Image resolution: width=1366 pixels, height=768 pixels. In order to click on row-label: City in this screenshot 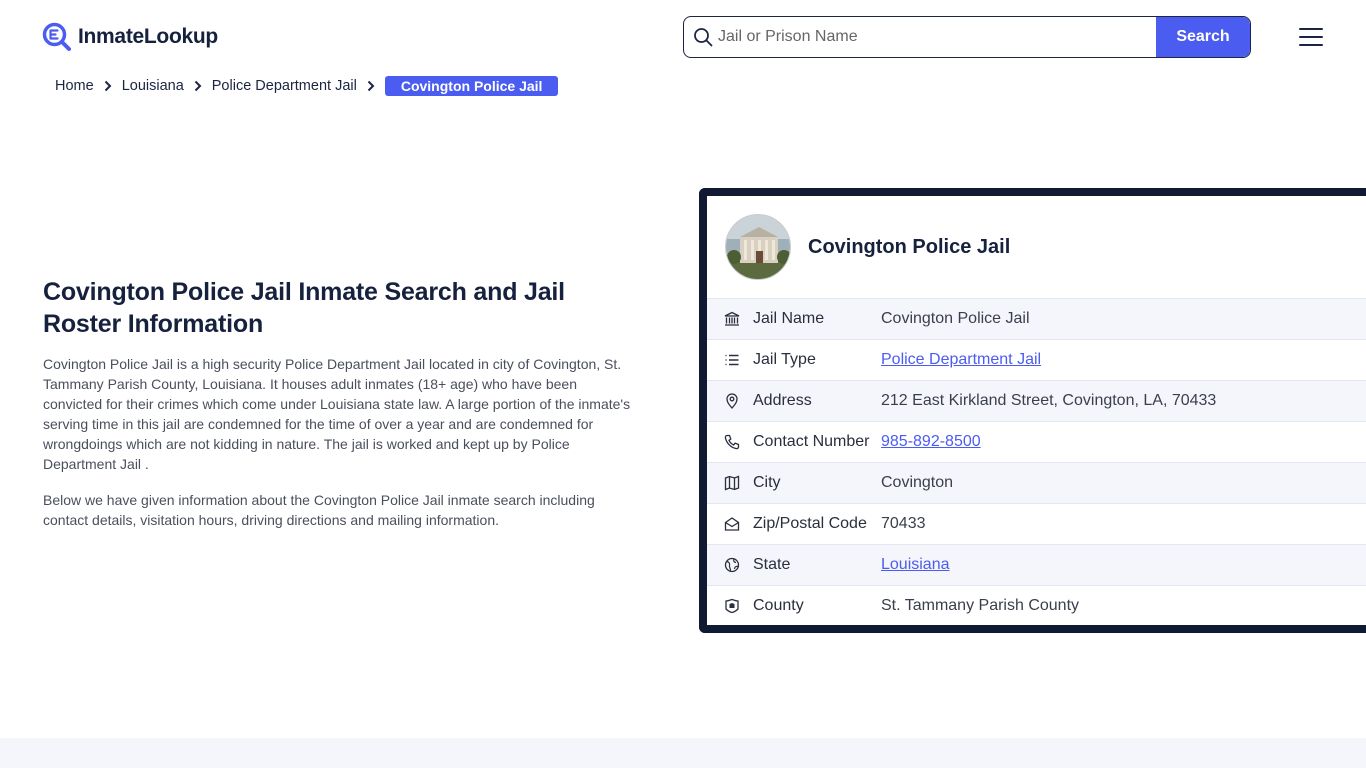, I will do `click(767, 482)`.